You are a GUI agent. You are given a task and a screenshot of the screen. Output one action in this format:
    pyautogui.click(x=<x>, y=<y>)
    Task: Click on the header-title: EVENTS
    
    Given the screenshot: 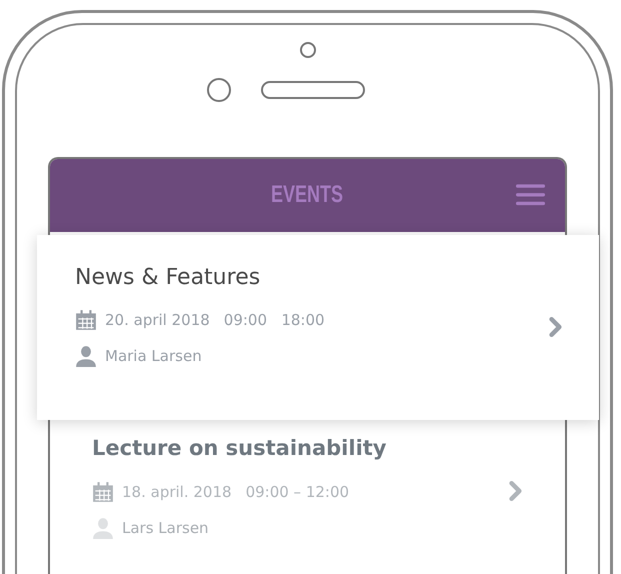 What is the action you would take?
    pyautogui.click(x=308, y=195)
    